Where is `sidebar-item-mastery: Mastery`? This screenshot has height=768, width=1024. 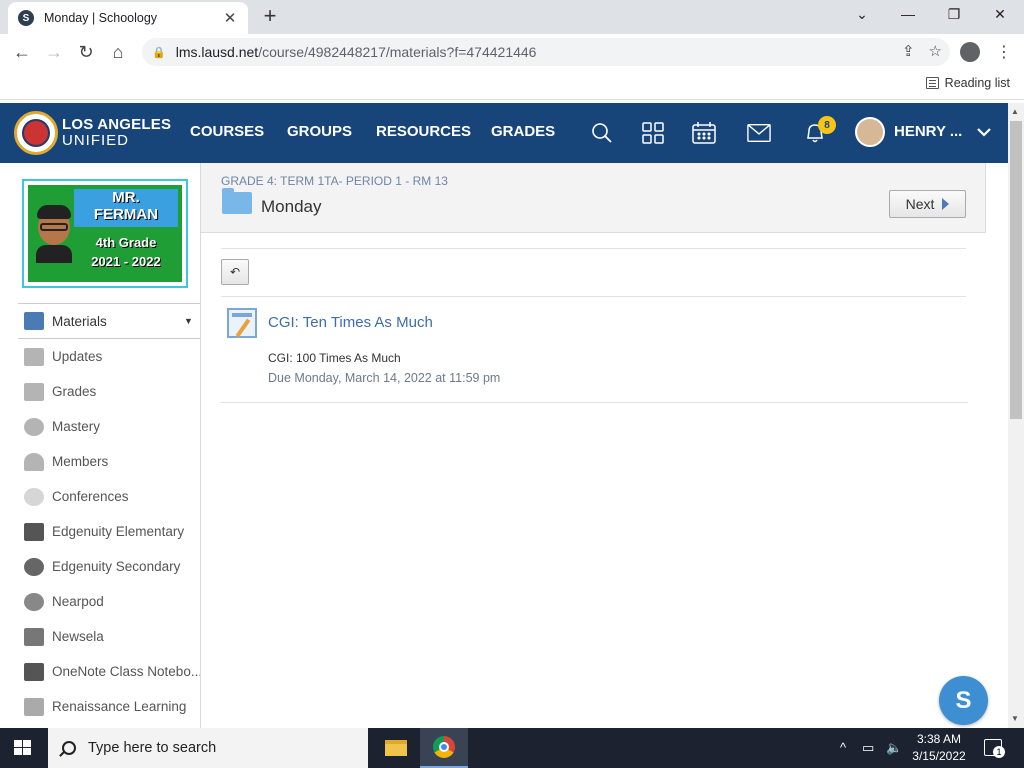
sidebar-item-mastery: Mastery is located at coordinates (100, 426).